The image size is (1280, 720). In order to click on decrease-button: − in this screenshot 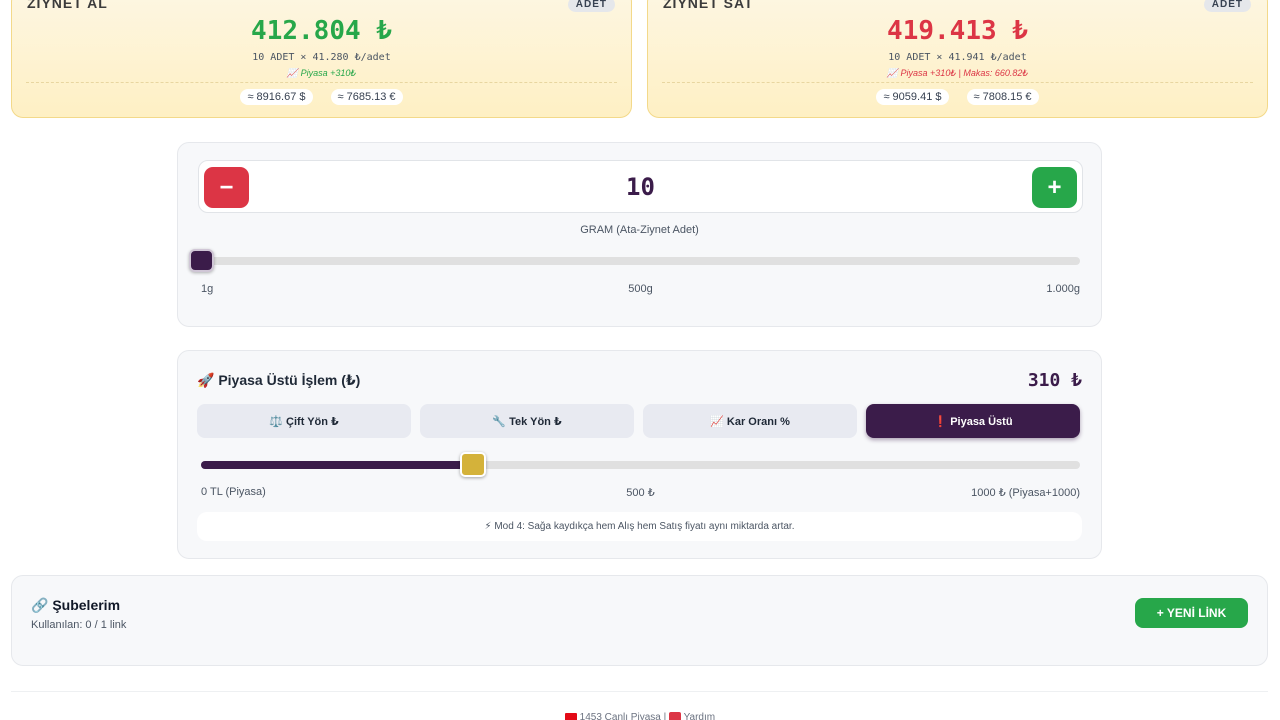, I will do `click(226, 187)`.